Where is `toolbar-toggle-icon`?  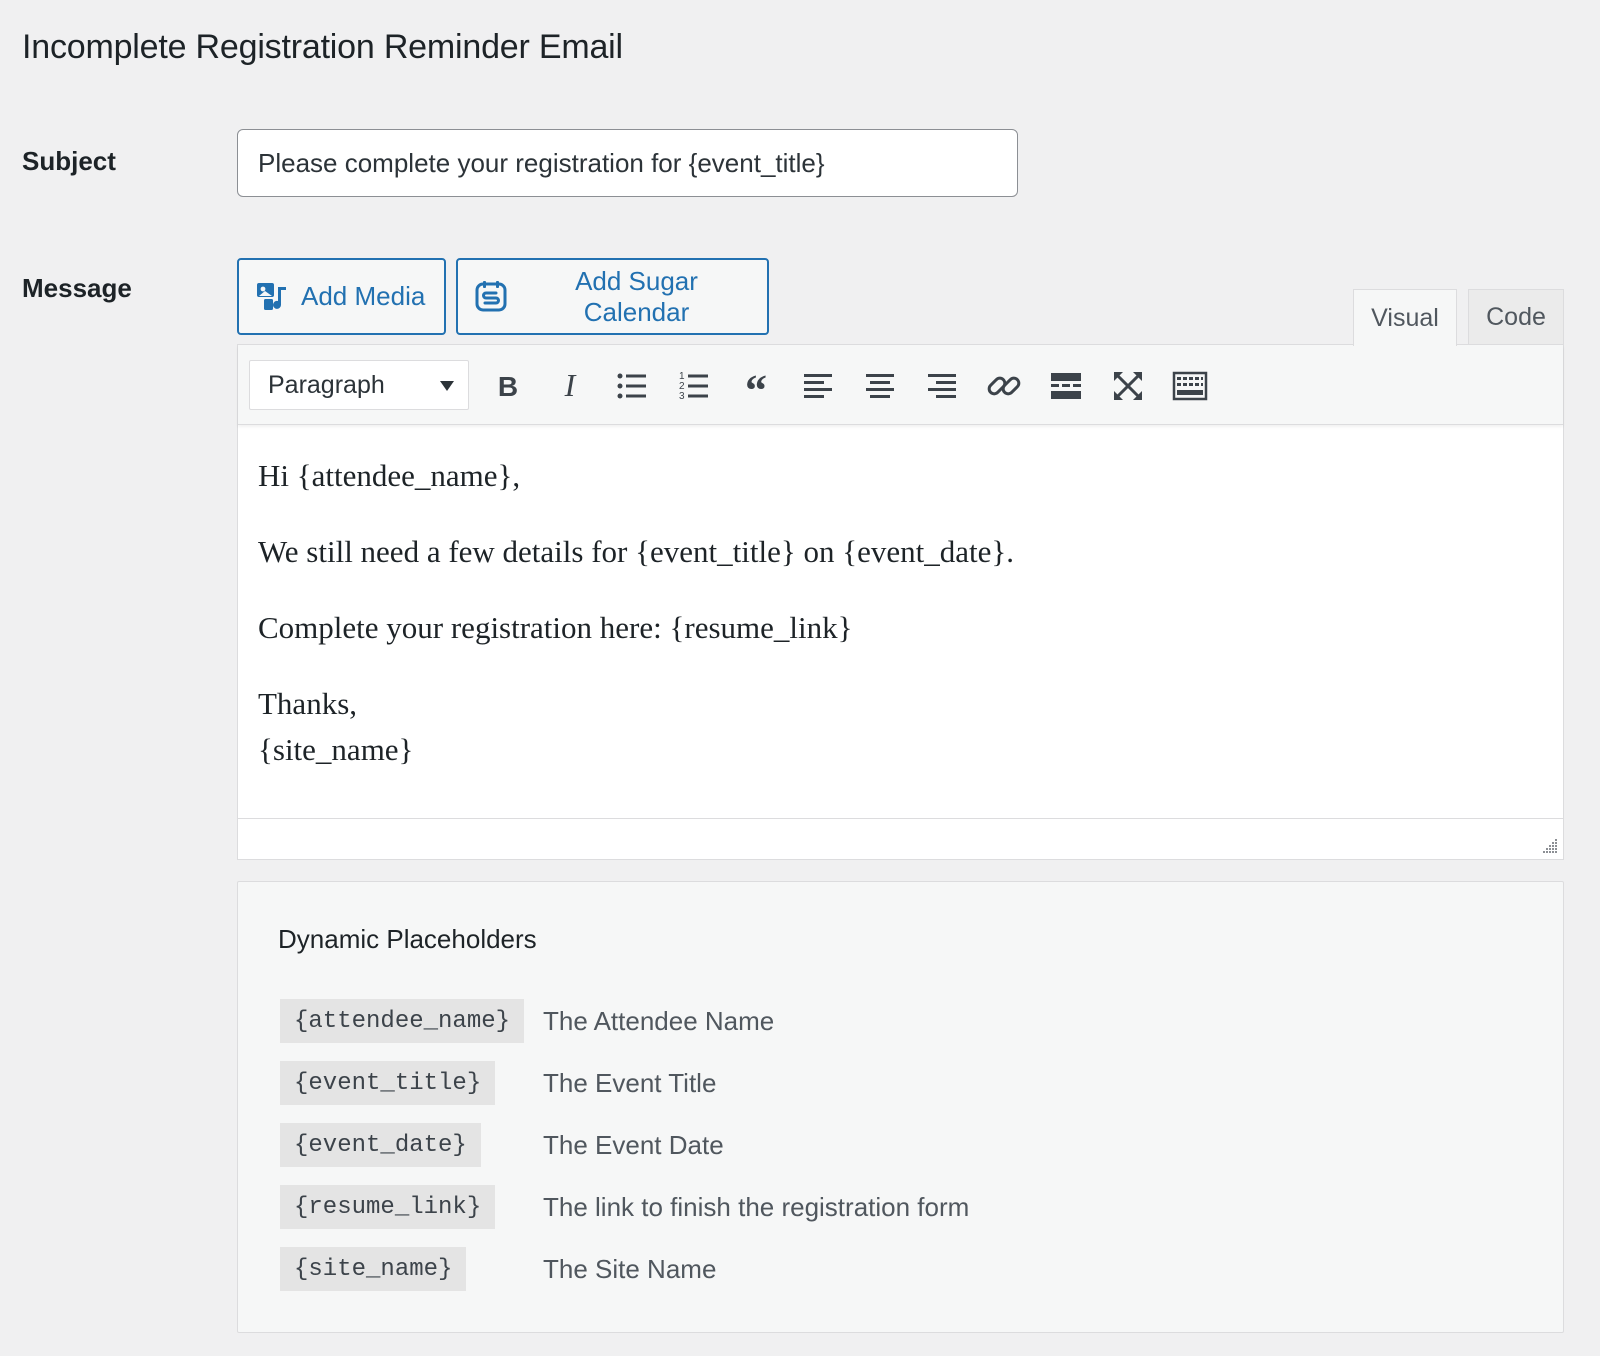 toolbar-toggle-icon is located at coordinates (1190, 386).